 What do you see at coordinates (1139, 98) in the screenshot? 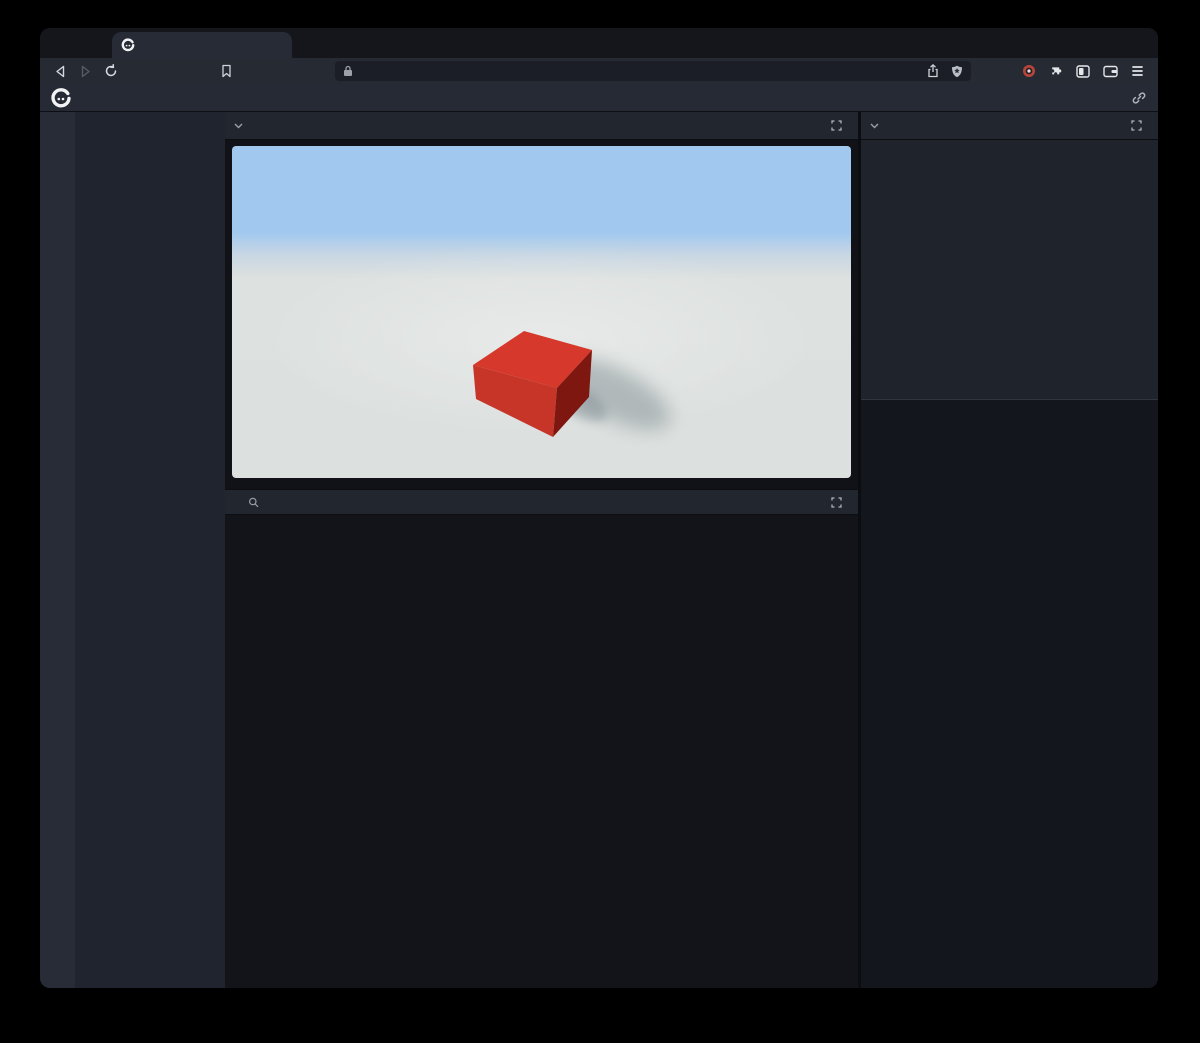
I see `share-link-icon` at bounding box center [1139, 98].